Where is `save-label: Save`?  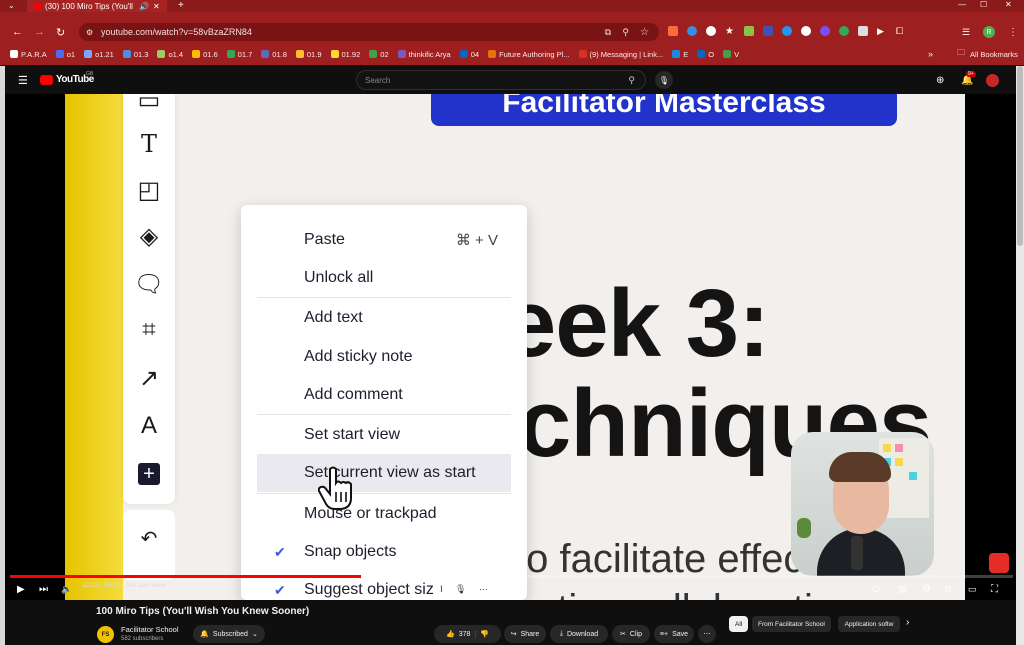
save-label: Save is located at coordinates (680, 634).